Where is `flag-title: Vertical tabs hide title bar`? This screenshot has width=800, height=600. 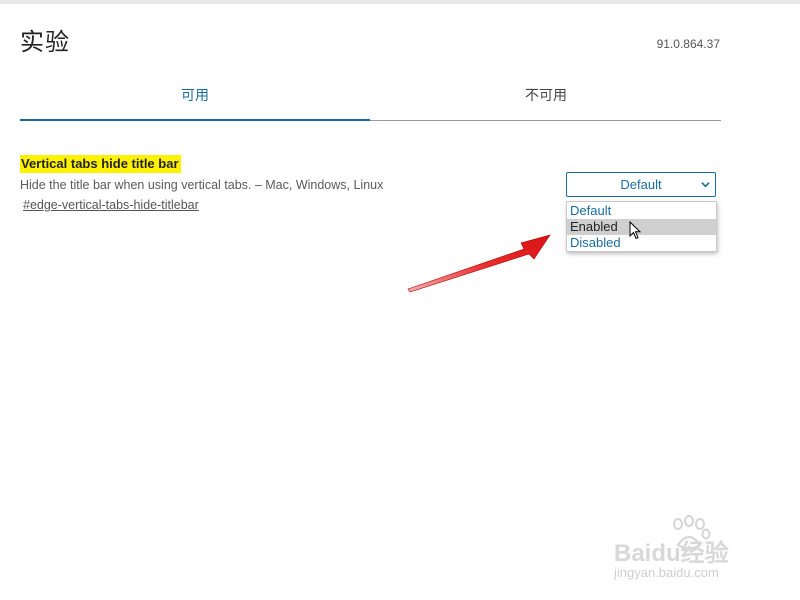 flag-title: Vertical tabs hide title bar is located at coordinates (100, 164).